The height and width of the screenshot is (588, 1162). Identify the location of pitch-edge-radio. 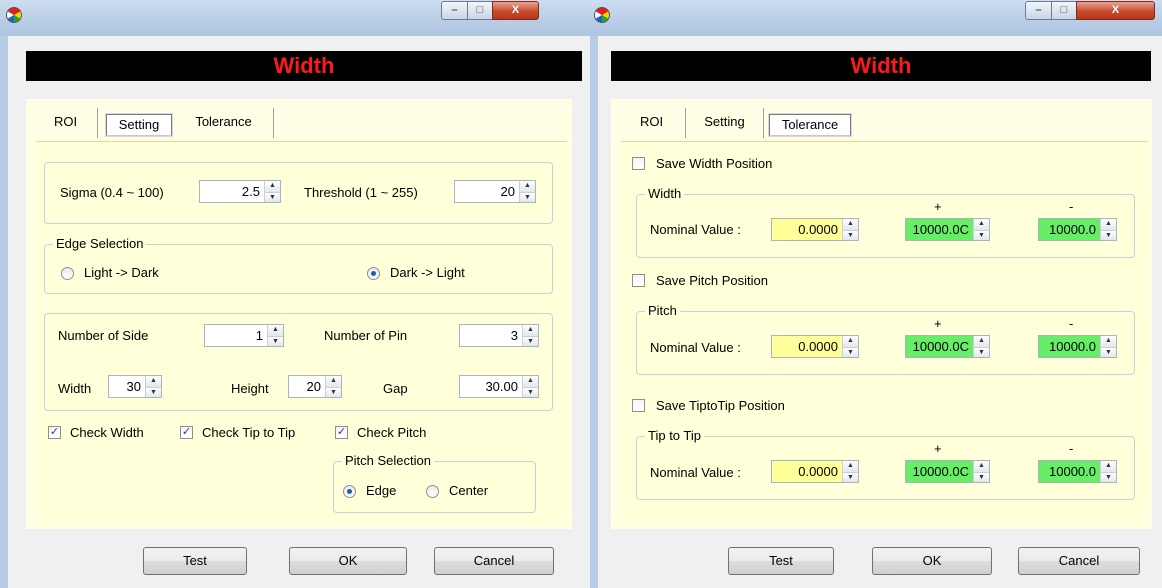
(349, 491).